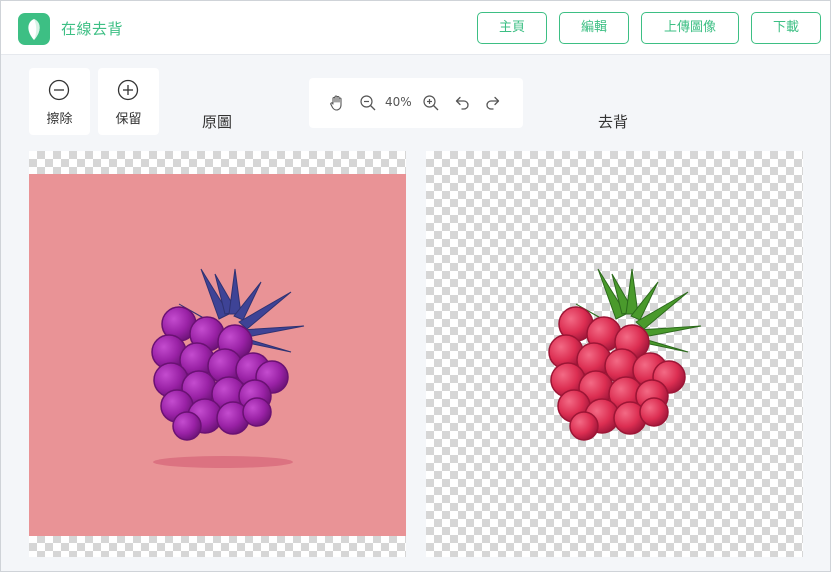 The image size is (831, 572). What do you see at coordinates (217, 122) in the screenshot?
I see `original-panel-label: 原圖` at bounding box center [217, 122].